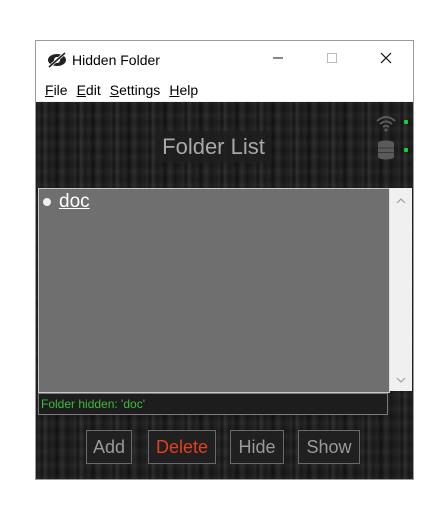 The width and height of the screenshot is (448, 514). What do you see at coordinates (406, 122) in the screenshot?
I see `wifi-status-led` at bounding box center [406, 122].